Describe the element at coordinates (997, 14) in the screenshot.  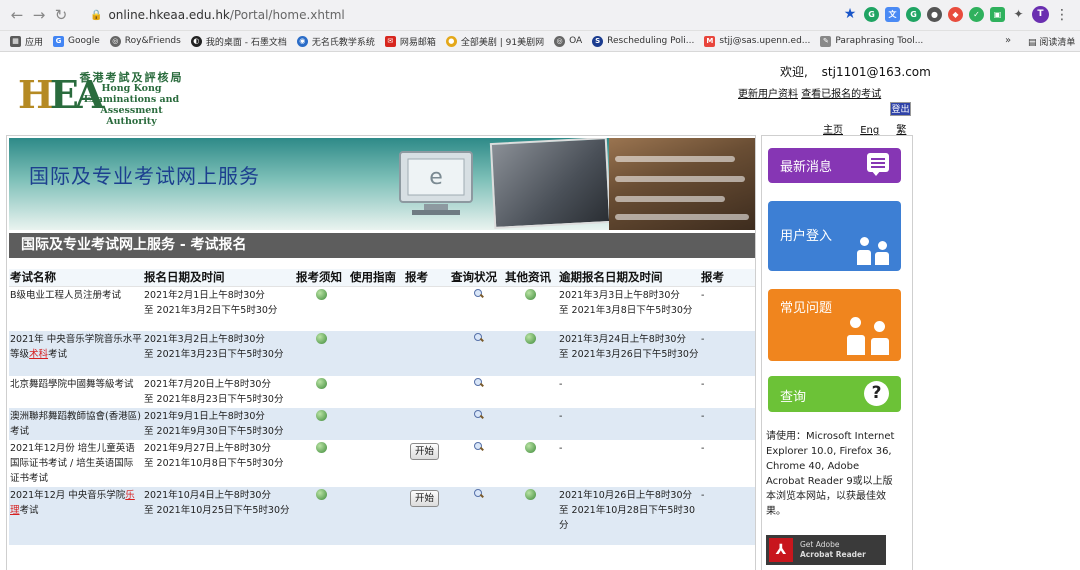
I see `extension-icon: ▣` at that location.